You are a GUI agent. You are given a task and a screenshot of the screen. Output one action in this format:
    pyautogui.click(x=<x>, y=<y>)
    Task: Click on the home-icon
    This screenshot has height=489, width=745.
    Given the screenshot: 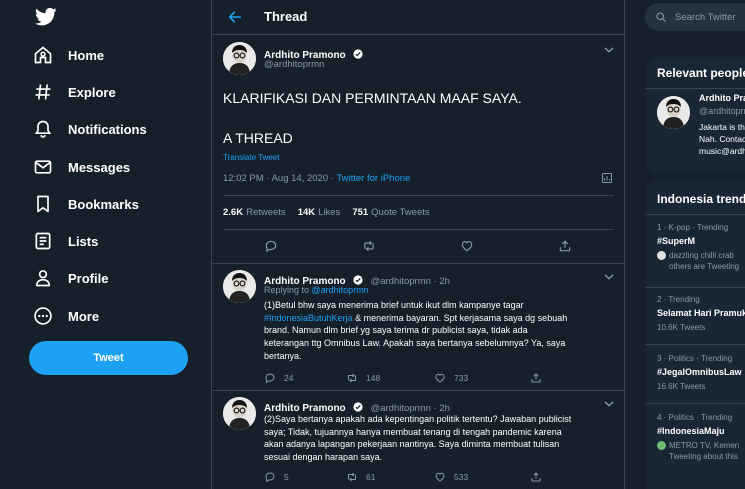 What is the action you would take?
    pyautogui.click(x=43, y=55)
    